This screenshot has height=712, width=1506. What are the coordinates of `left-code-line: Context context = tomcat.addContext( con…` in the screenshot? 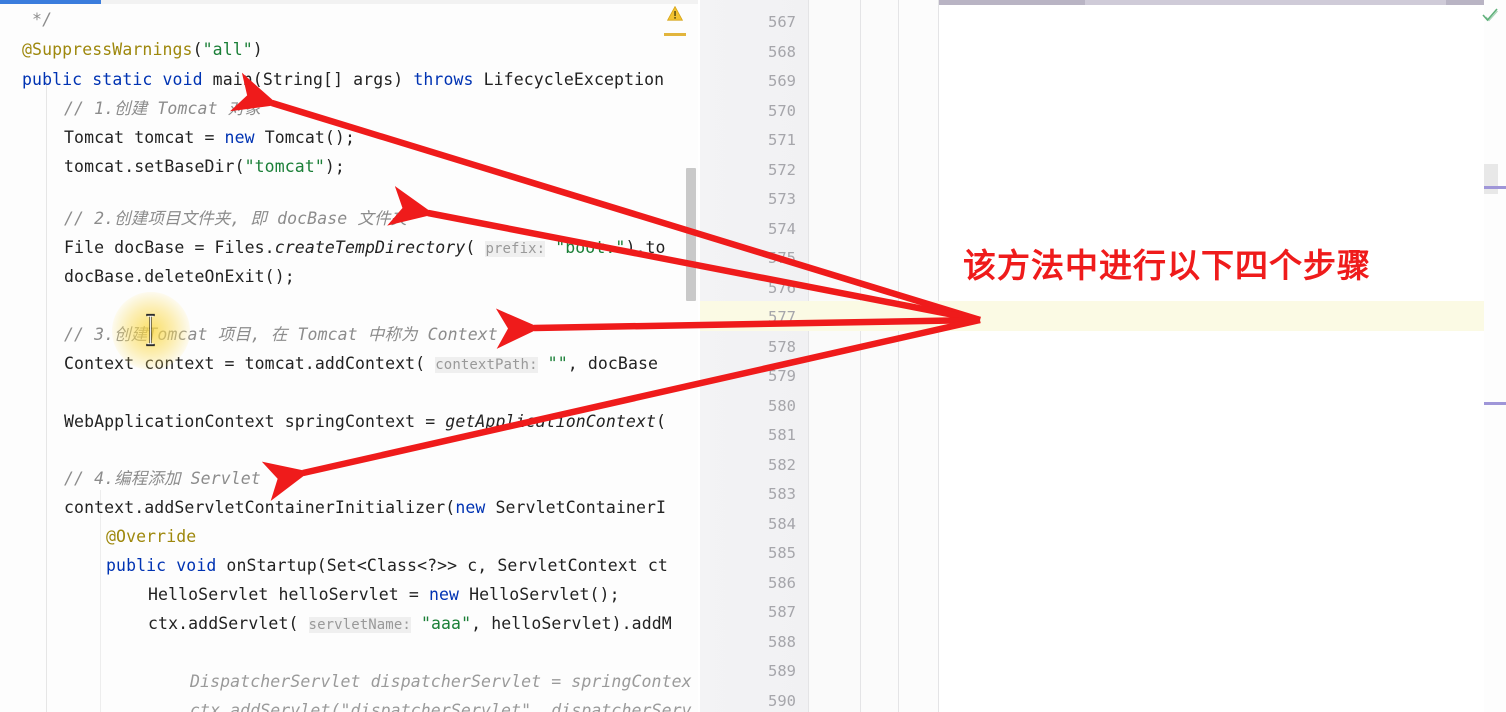 It's located at (361, 365).